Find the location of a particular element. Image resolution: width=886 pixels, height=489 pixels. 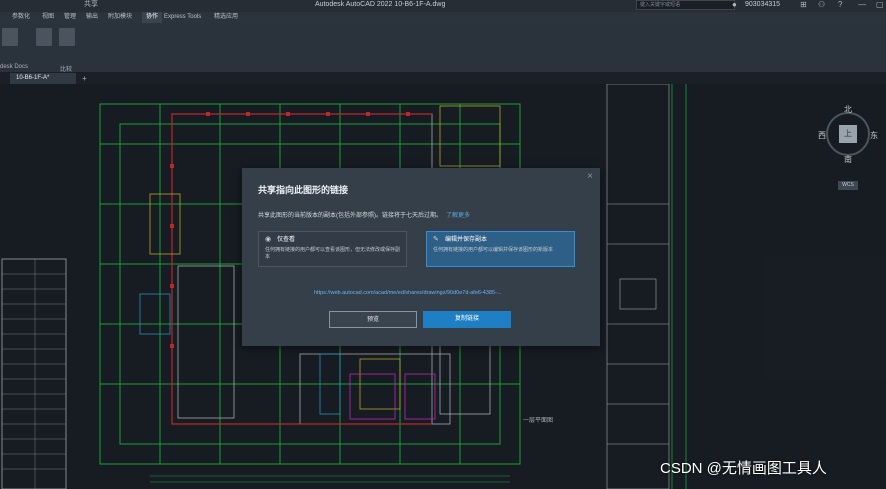

learn-more-link: 了解更多 is located at coordinates (458, 216).